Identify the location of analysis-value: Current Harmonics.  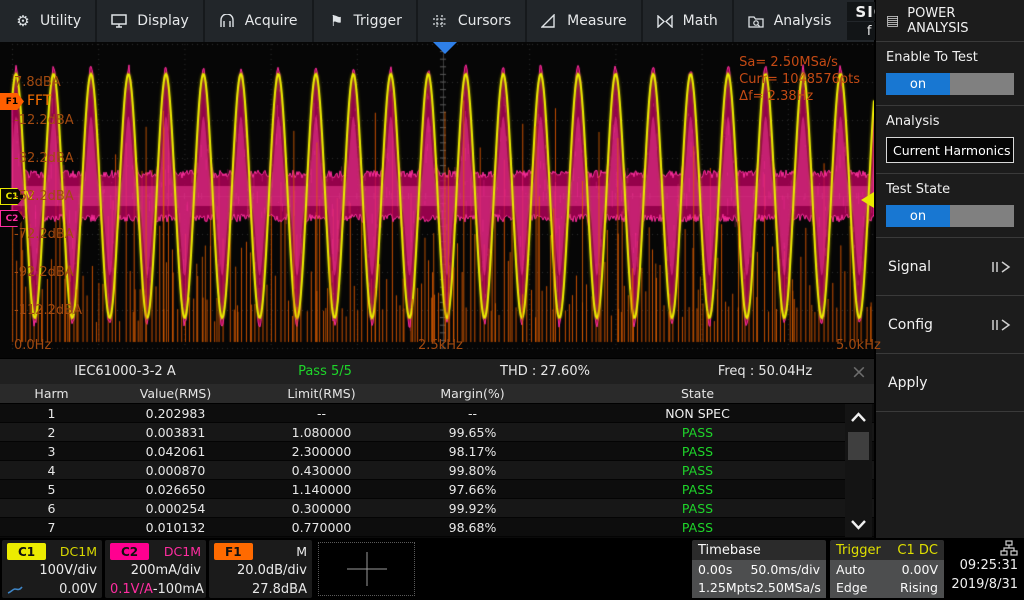
(952, 150).